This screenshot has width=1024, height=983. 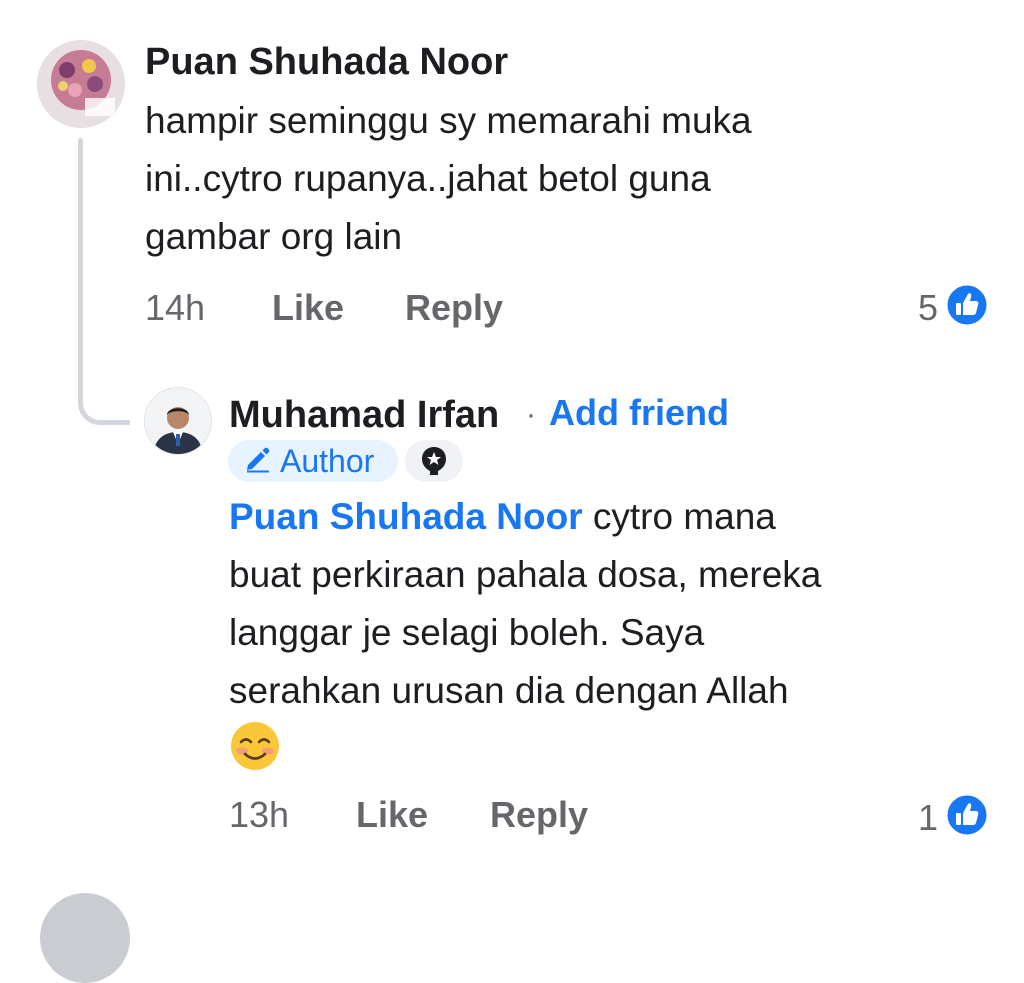 What do you see at coordinates (104, 387) in the screenshot?
I see `thread-connector` at bounding box center [104, 387].